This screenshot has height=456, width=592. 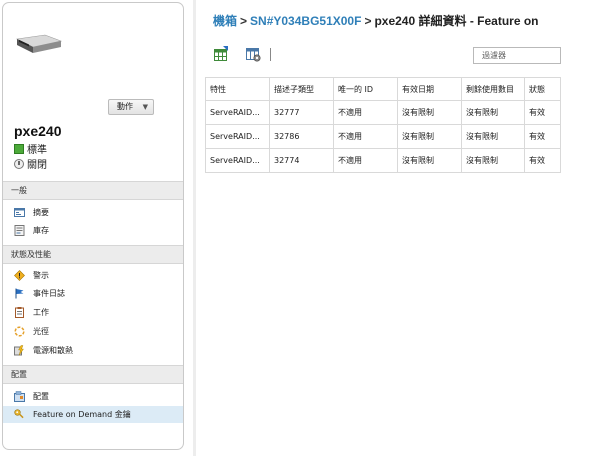 I want to click on breadcrumb-serial-link: SN#Y034BG51X00F, so click(x=305, y=21).